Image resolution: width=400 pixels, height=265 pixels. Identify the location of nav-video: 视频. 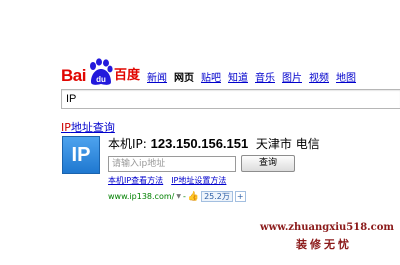
(319, 79).